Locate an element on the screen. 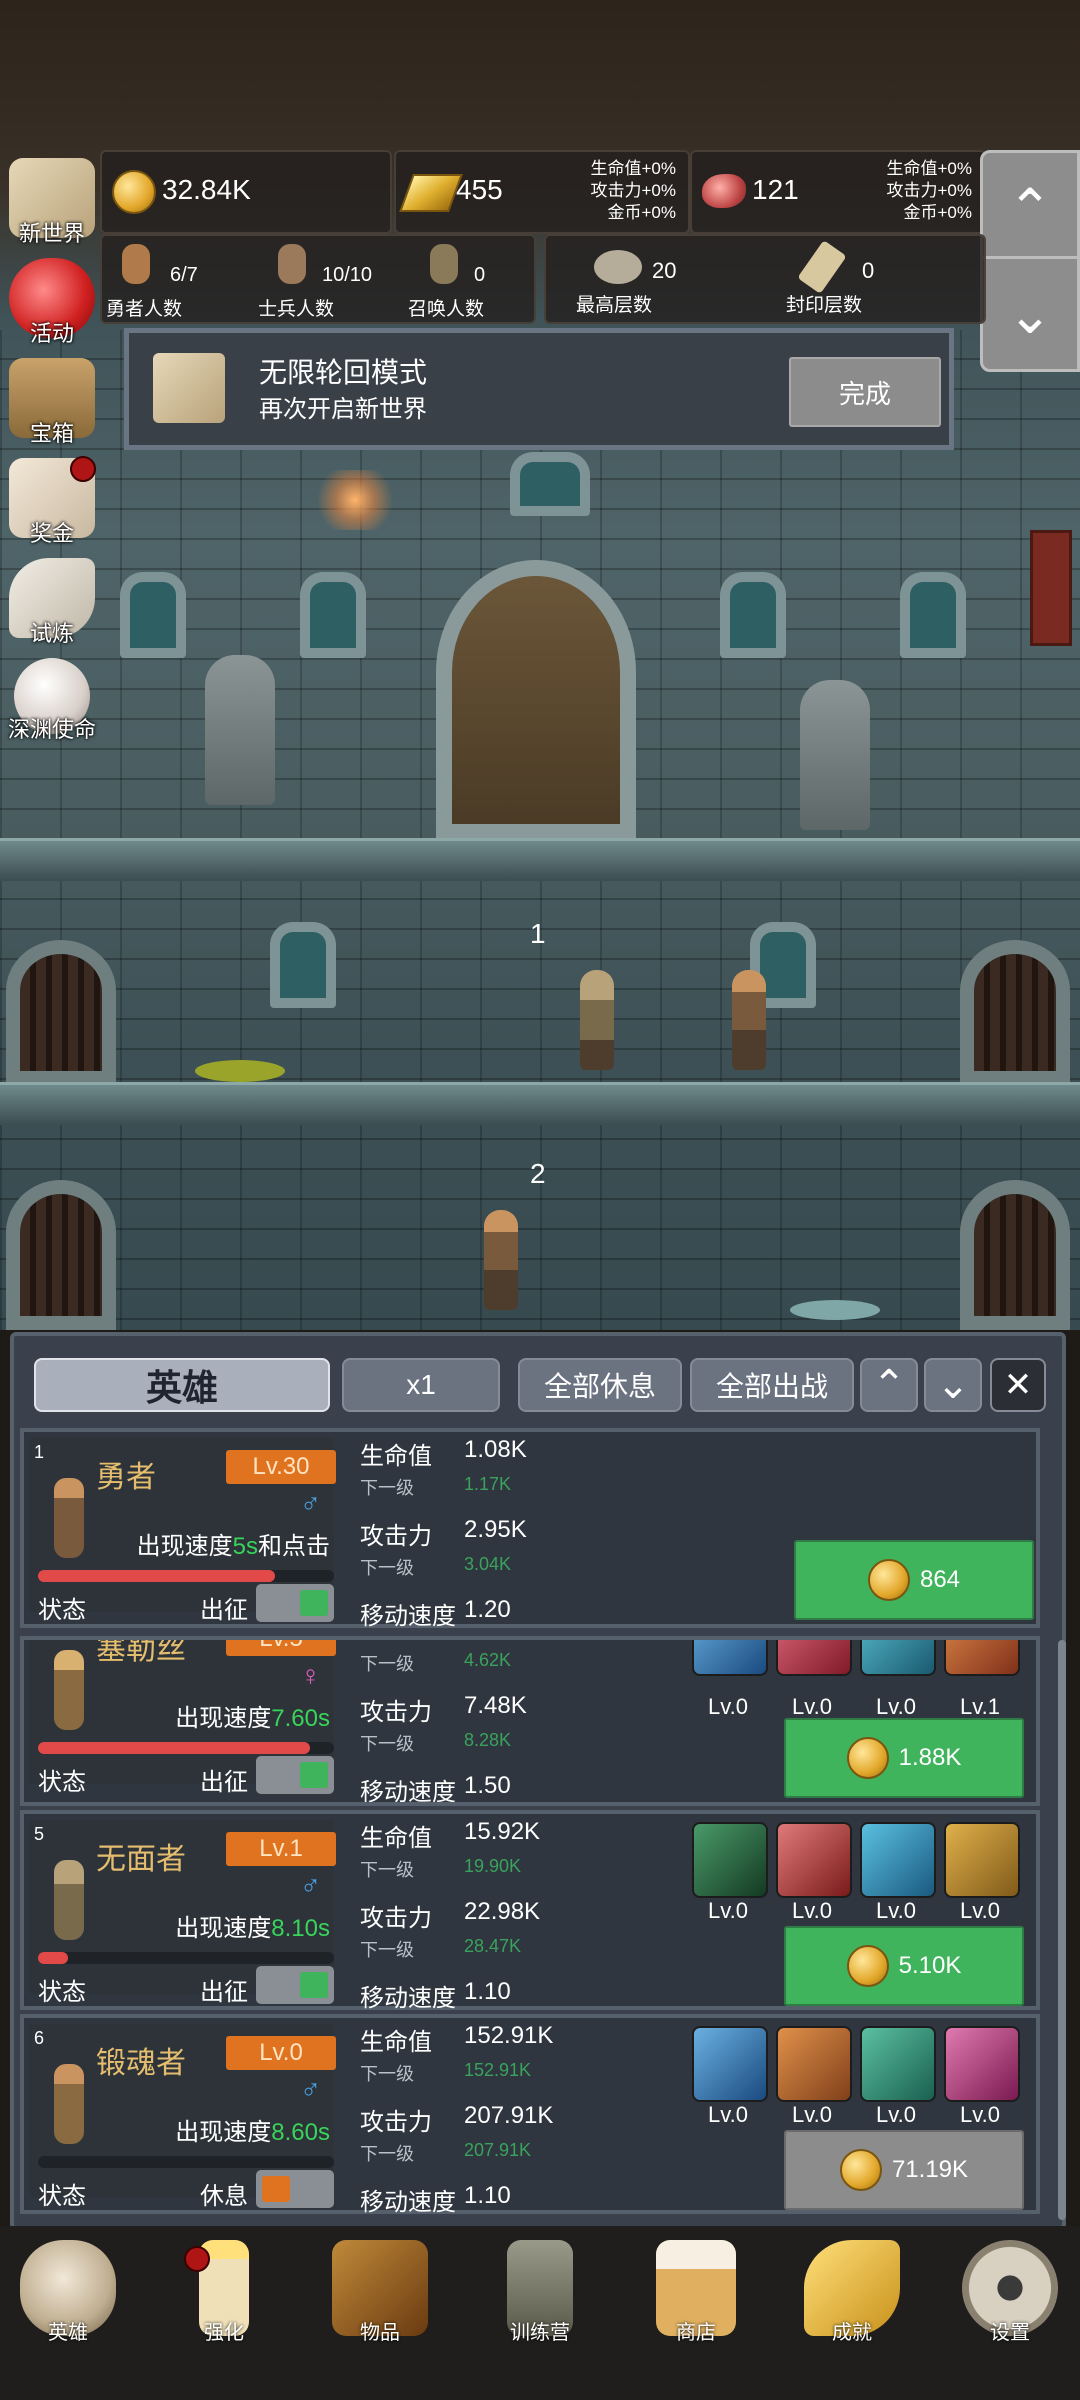 This screenshot has width=1080, height=2400. bonus-hp: 生命值+0% is located at coordinates (633, 168).